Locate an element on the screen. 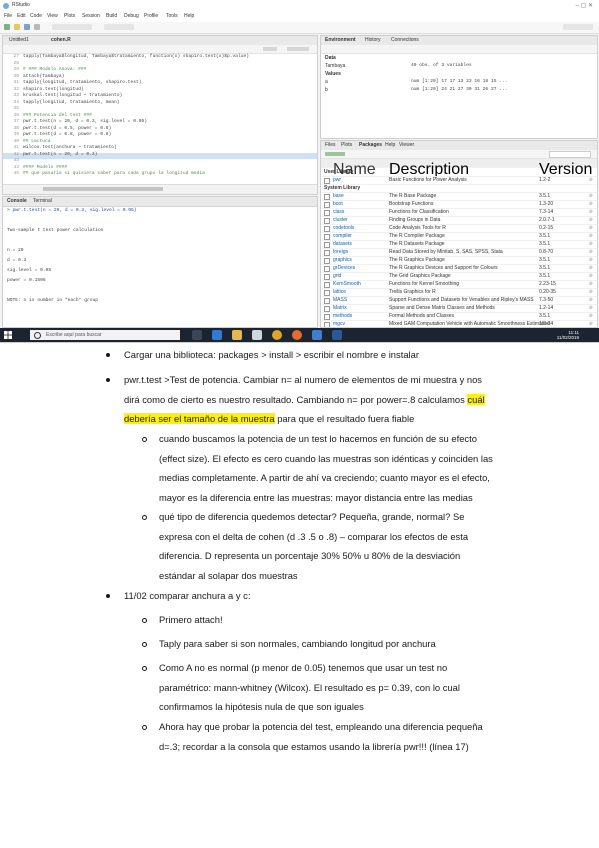  package-search-input is located at coordinates (570, 154).